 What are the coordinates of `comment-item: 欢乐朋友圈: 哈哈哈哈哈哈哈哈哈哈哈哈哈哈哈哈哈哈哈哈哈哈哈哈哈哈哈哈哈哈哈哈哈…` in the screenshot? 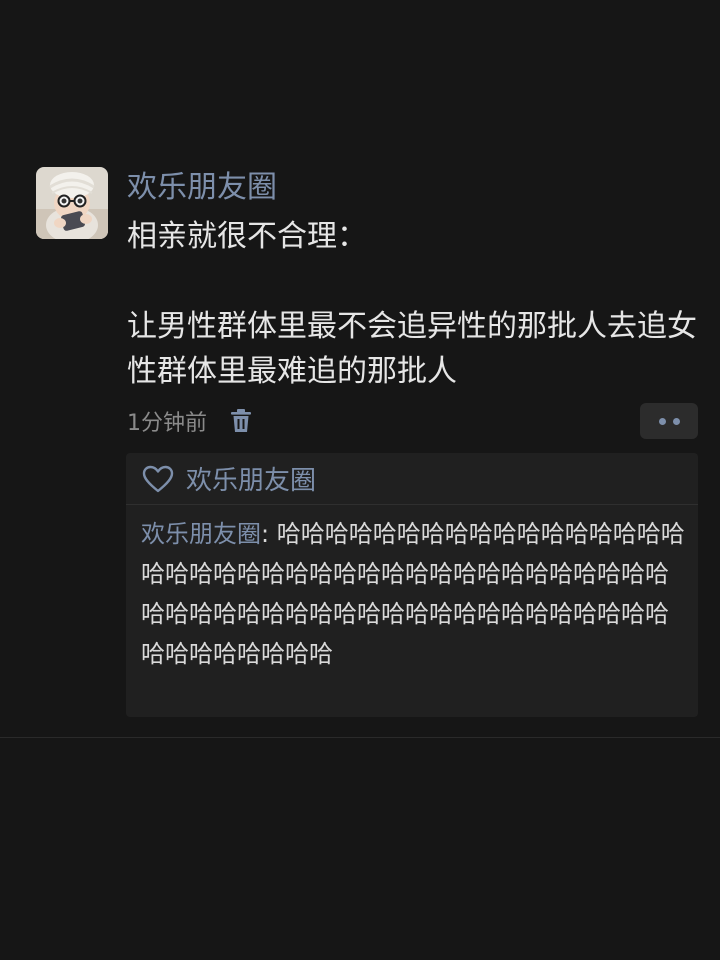 It's located at (413, 594).